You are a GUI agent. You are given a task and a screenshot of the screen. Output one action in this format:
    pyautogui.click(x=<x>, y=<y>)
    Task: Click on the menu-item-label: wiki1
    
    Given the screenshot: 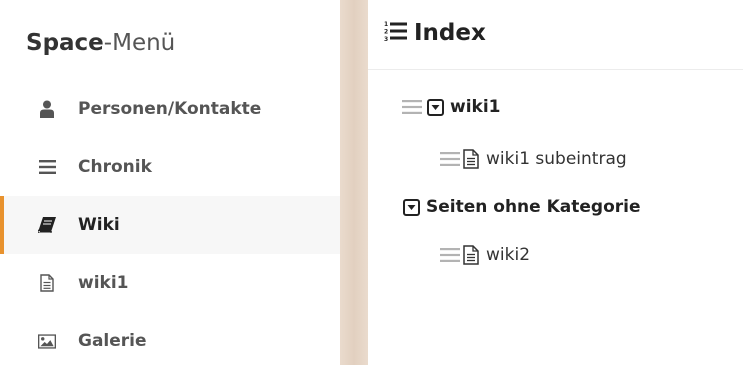 What is the action you would take?
    pyautogui.click(x=103, y=283)
    